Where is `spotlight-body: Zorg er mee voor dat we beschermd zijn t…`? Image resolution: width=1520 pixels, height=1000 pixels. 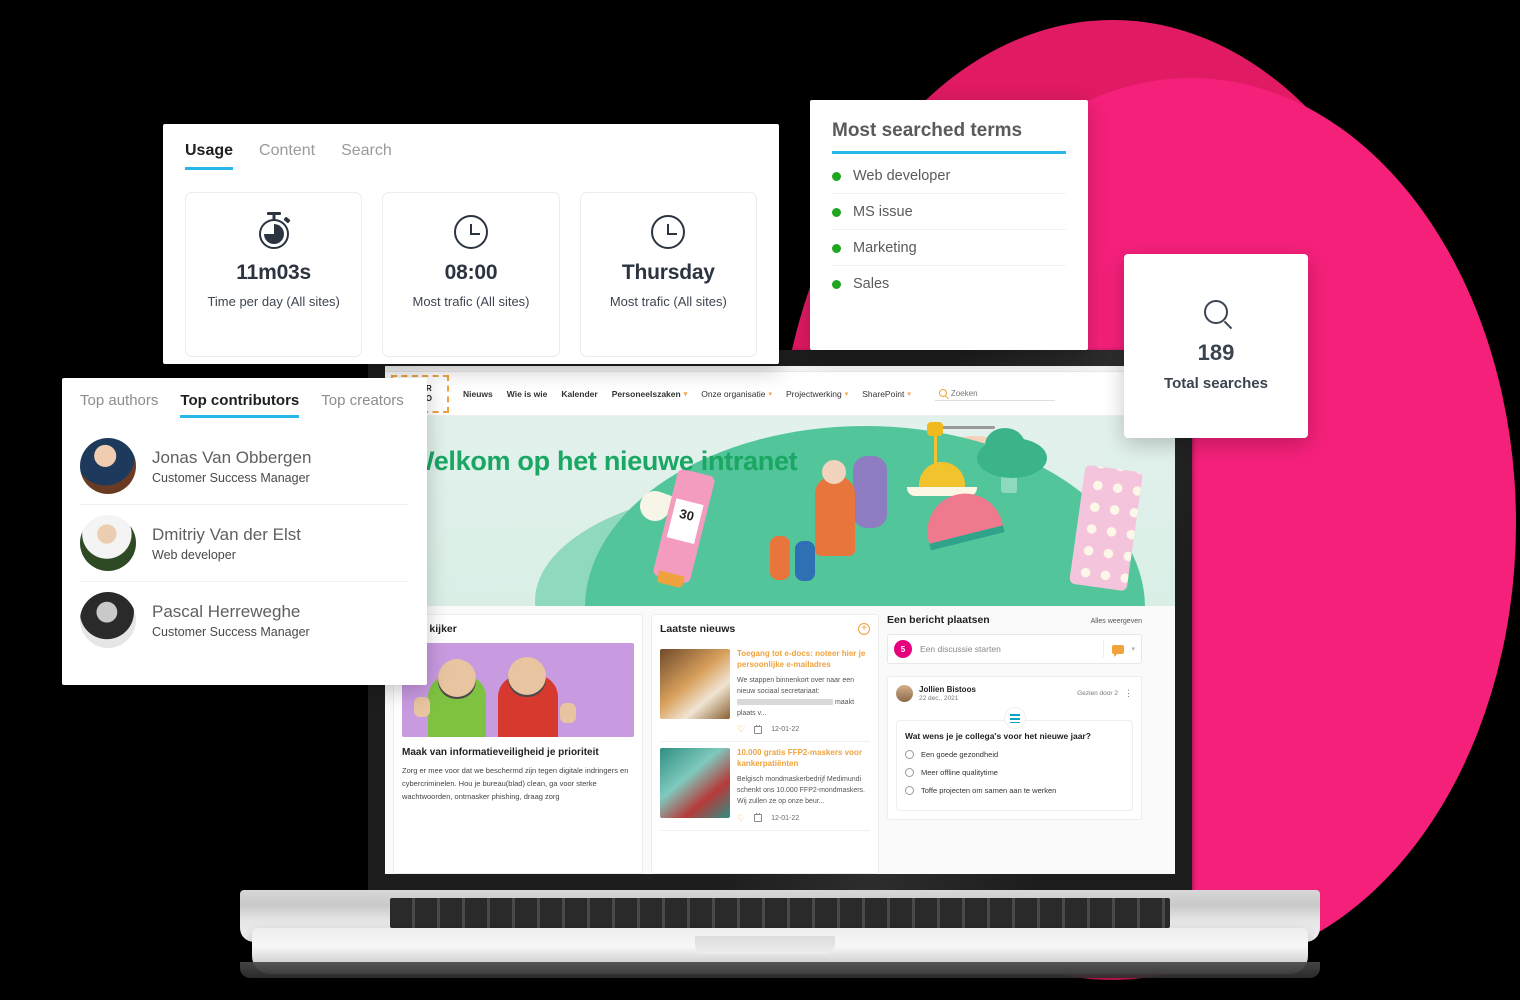 spotlight-body: Zorg er mee voor dat we beschermd zijn t… is located at coordinates (515, 784).